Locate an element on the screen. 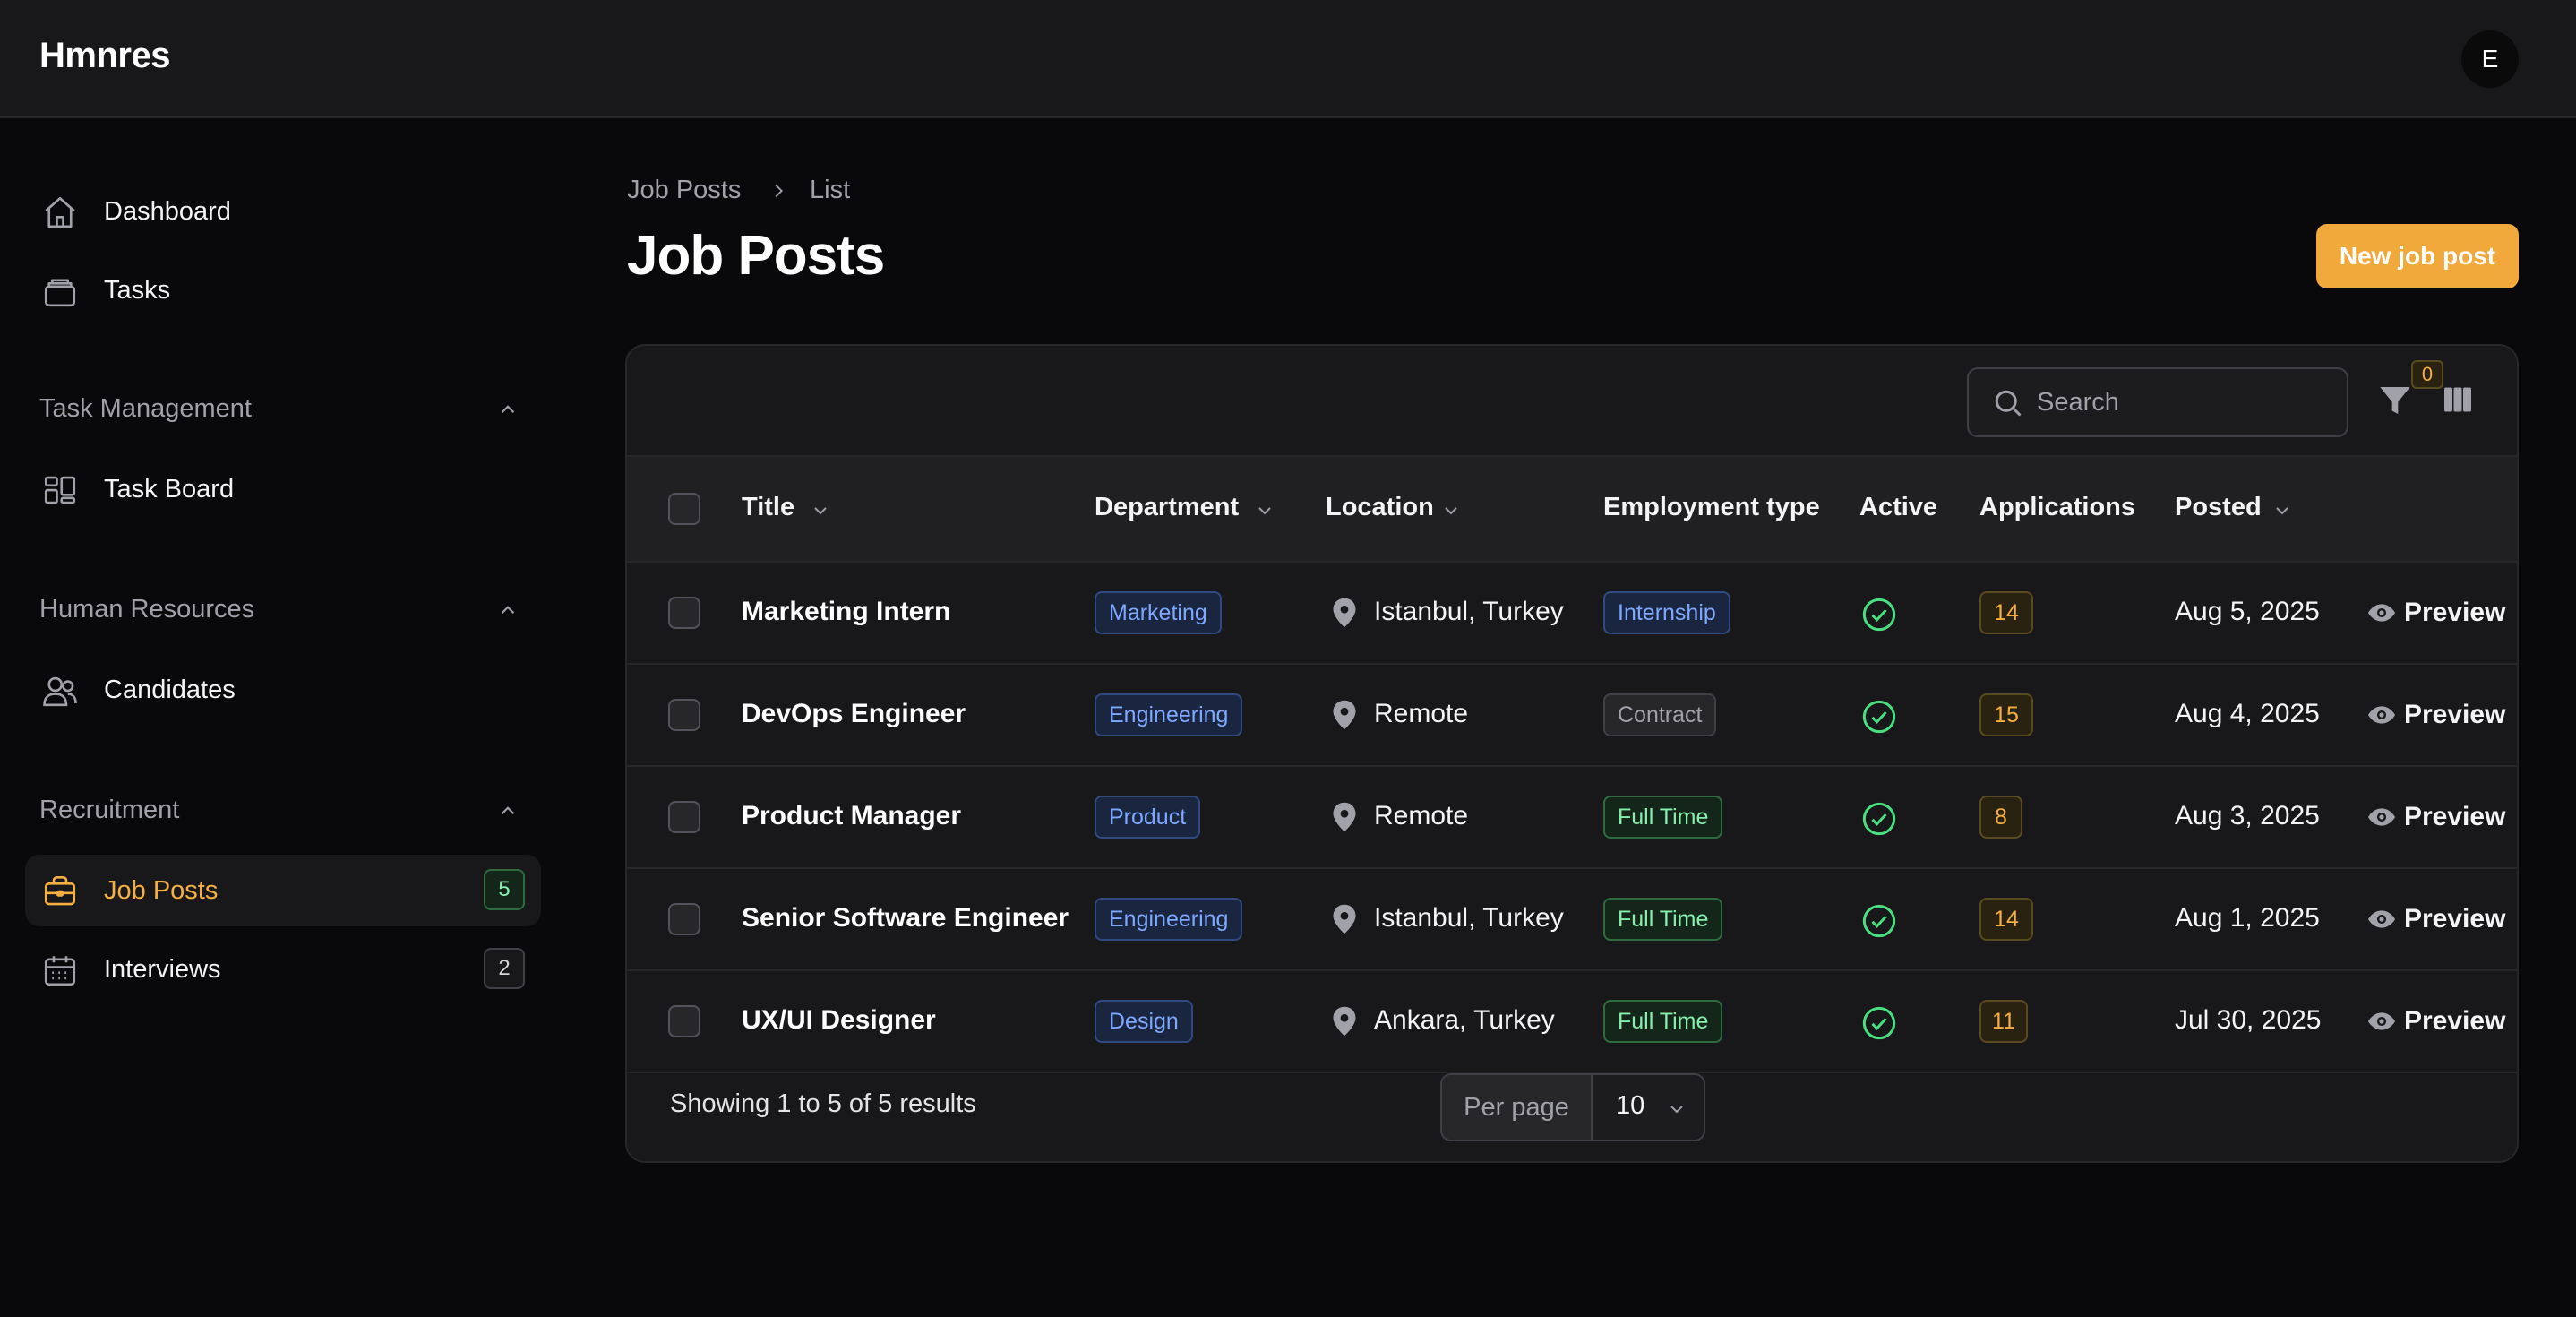  per-page-value: 10 is located at coordinates (1630, 1106).